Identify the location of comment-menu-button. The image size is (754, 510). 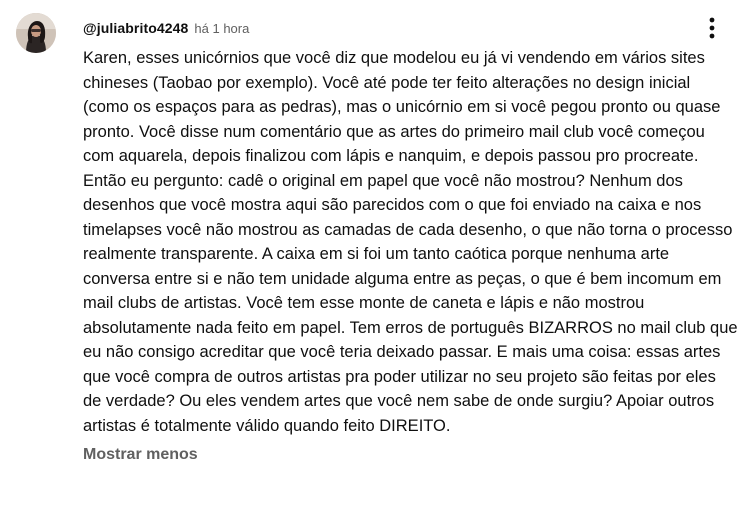
(712, 28).